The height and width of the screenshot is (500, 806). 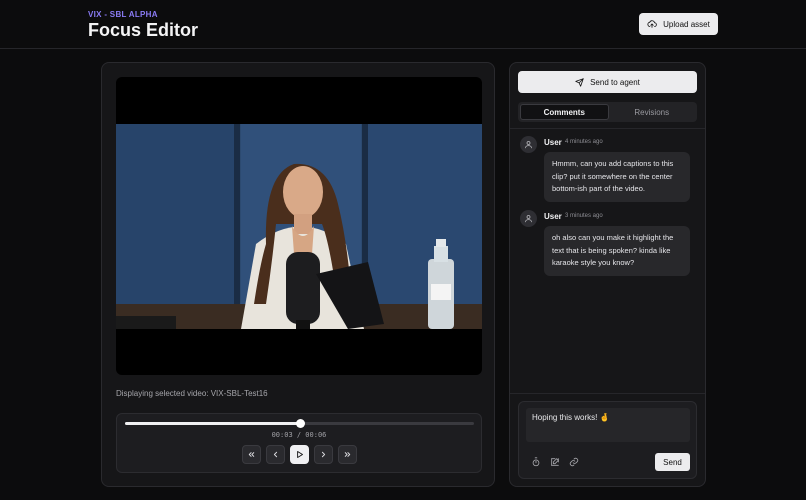 I want to click on send-to-agent-button: Send to agent, so click(x=607, y=82).